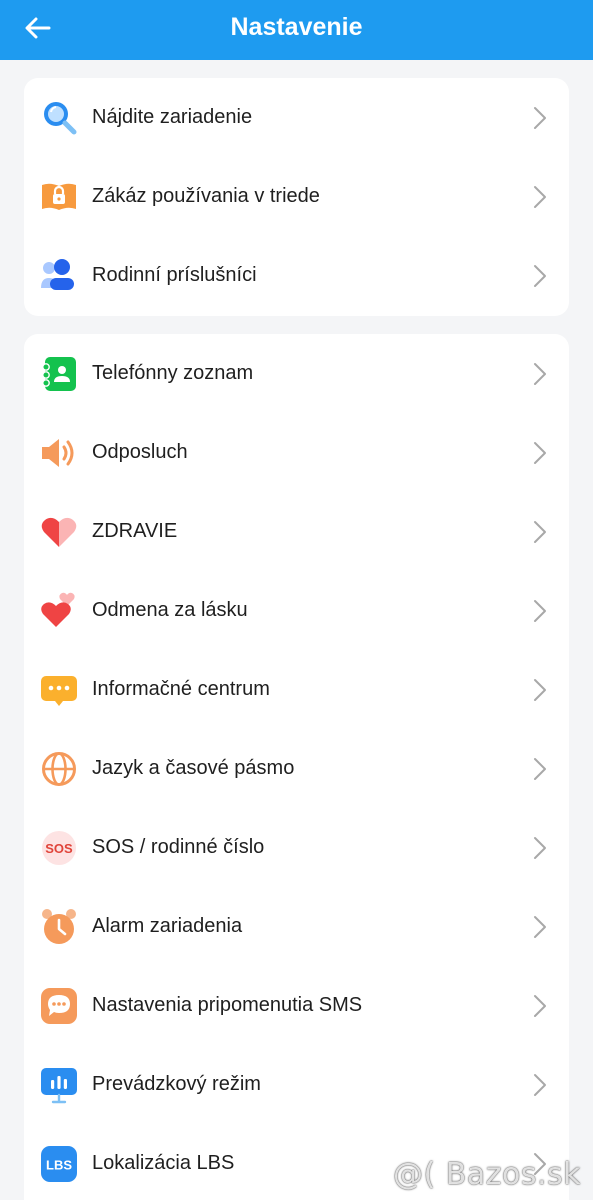 This screenshot has width=593, height=1200. What do you see at coordinates (172, 117) in the screenshot?
I see `settings-item-label: Nájdite zariadenie` at bounding box center [172, 117].